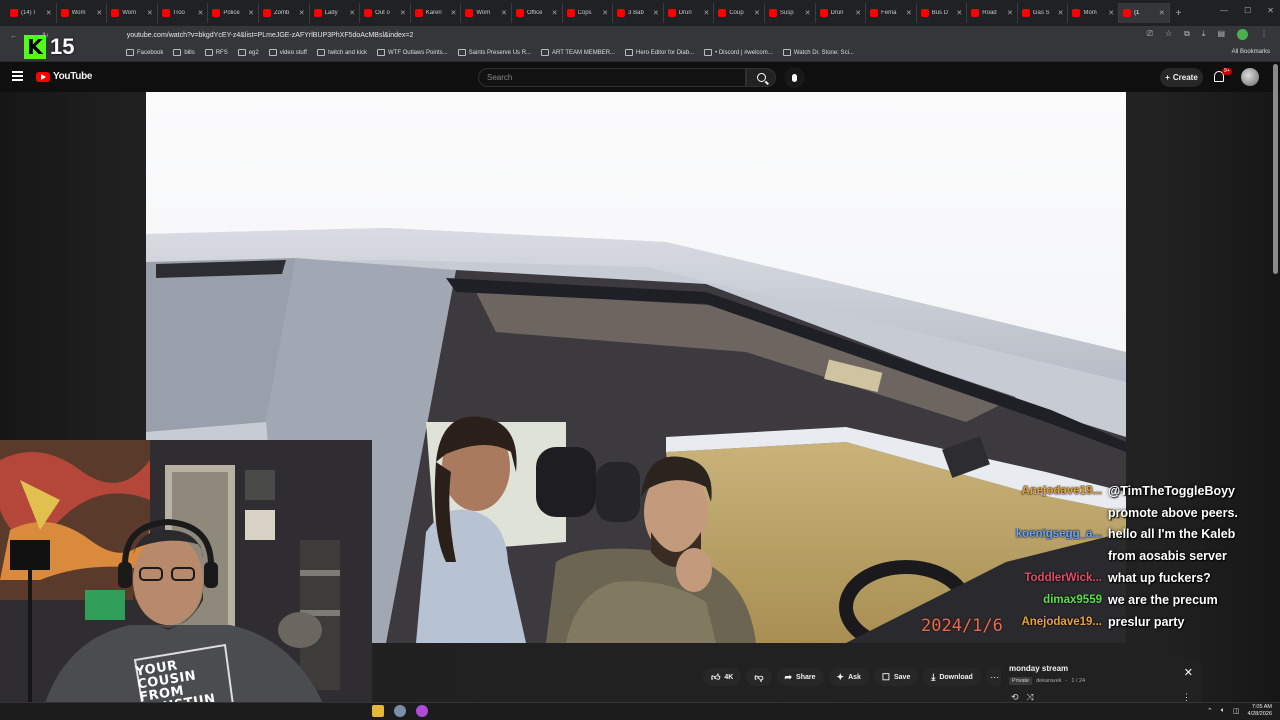 This screenshot has height=720, width=1280. Describe the element at coordinates (612, 77) in the screenshot. I see `search-input: Search` at that location.